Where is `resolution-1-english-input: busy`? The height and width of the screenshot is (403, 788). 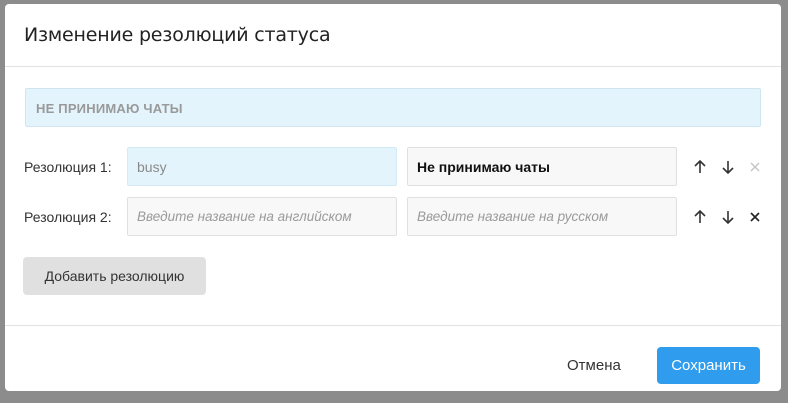
resolution-1-english-input: busy is located at coordinates (262, 166).